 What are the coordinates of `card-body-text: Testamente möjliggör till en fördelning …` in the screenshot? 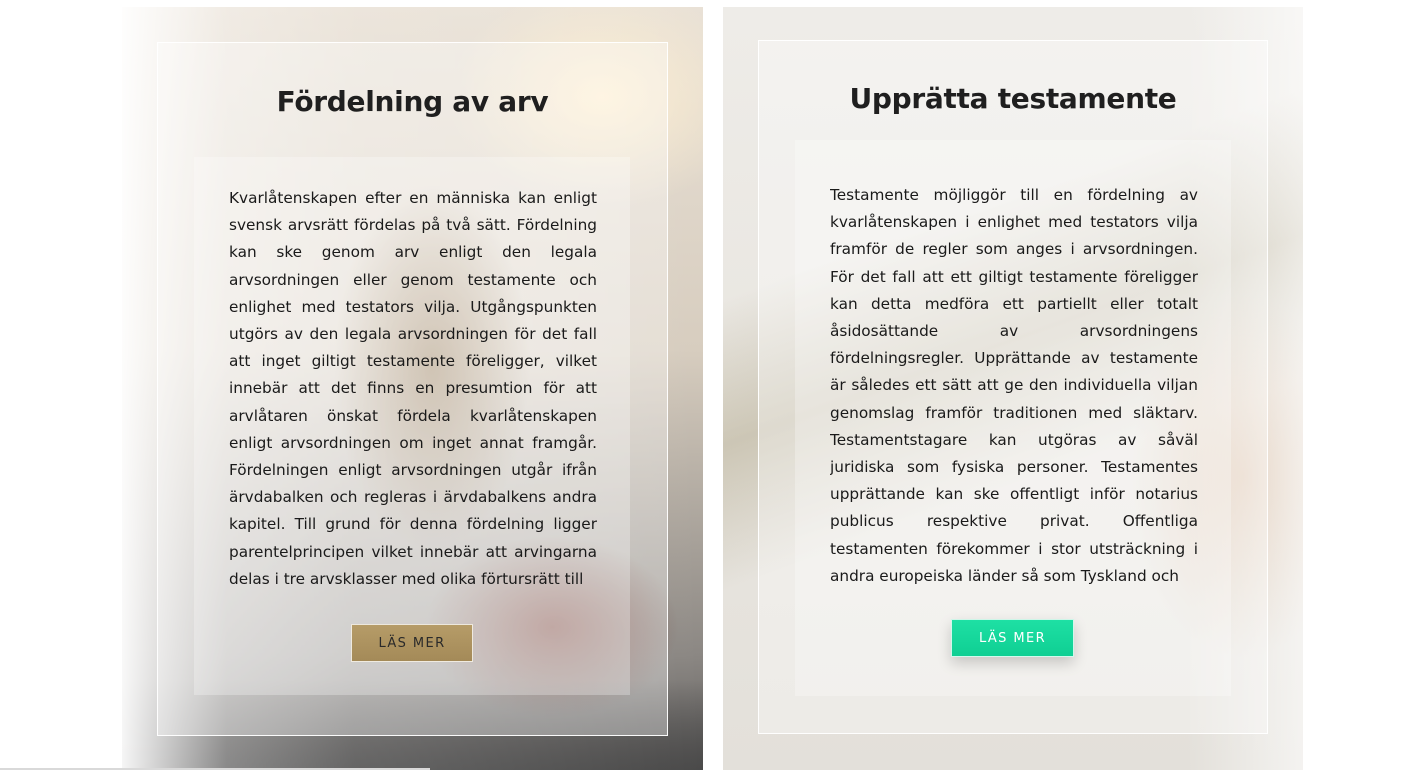 It's located at (1014, 385).